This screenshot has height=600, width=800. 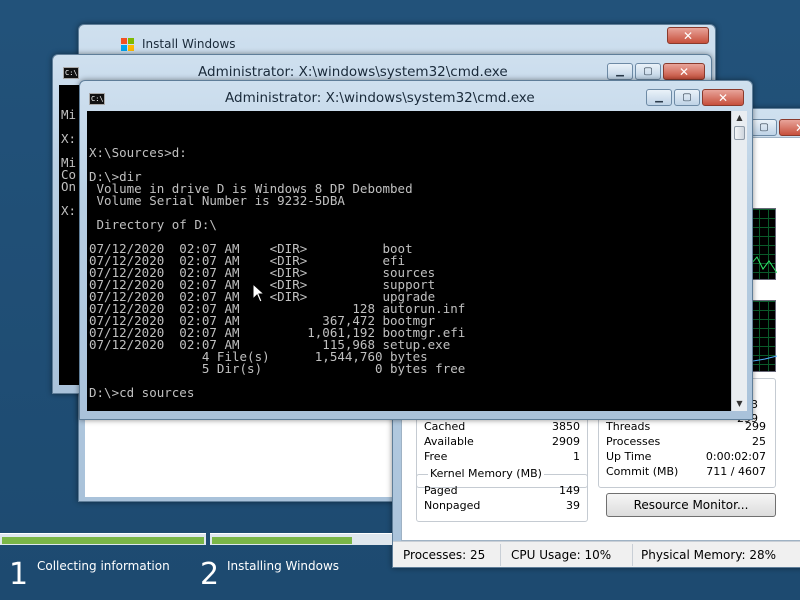 What do you see at coordinates (755, 426) in the screenshot?
I see `stat-value: 299` at bounding box center [755, 426].